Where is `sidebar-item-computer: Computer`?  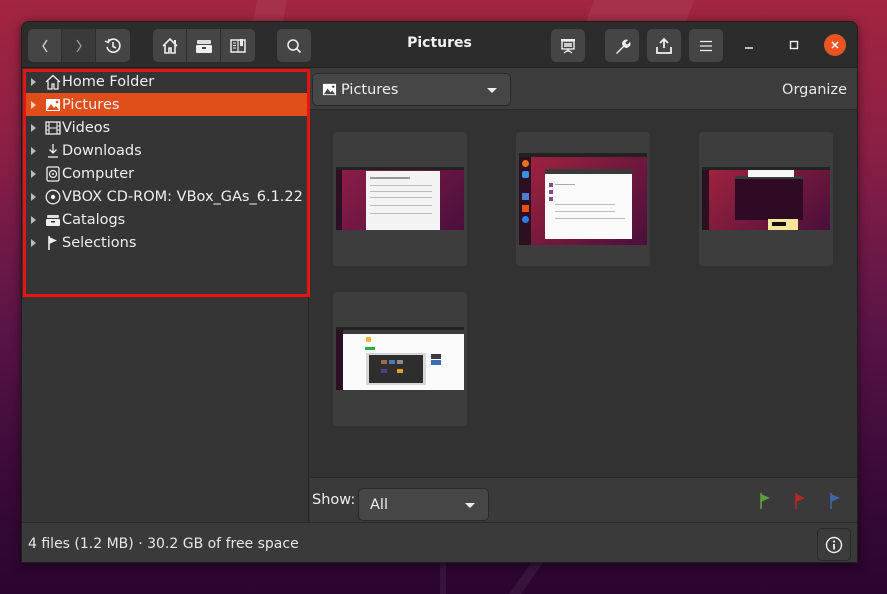
sidebar-item-computer: Computer is located at coordinates (166, 173).